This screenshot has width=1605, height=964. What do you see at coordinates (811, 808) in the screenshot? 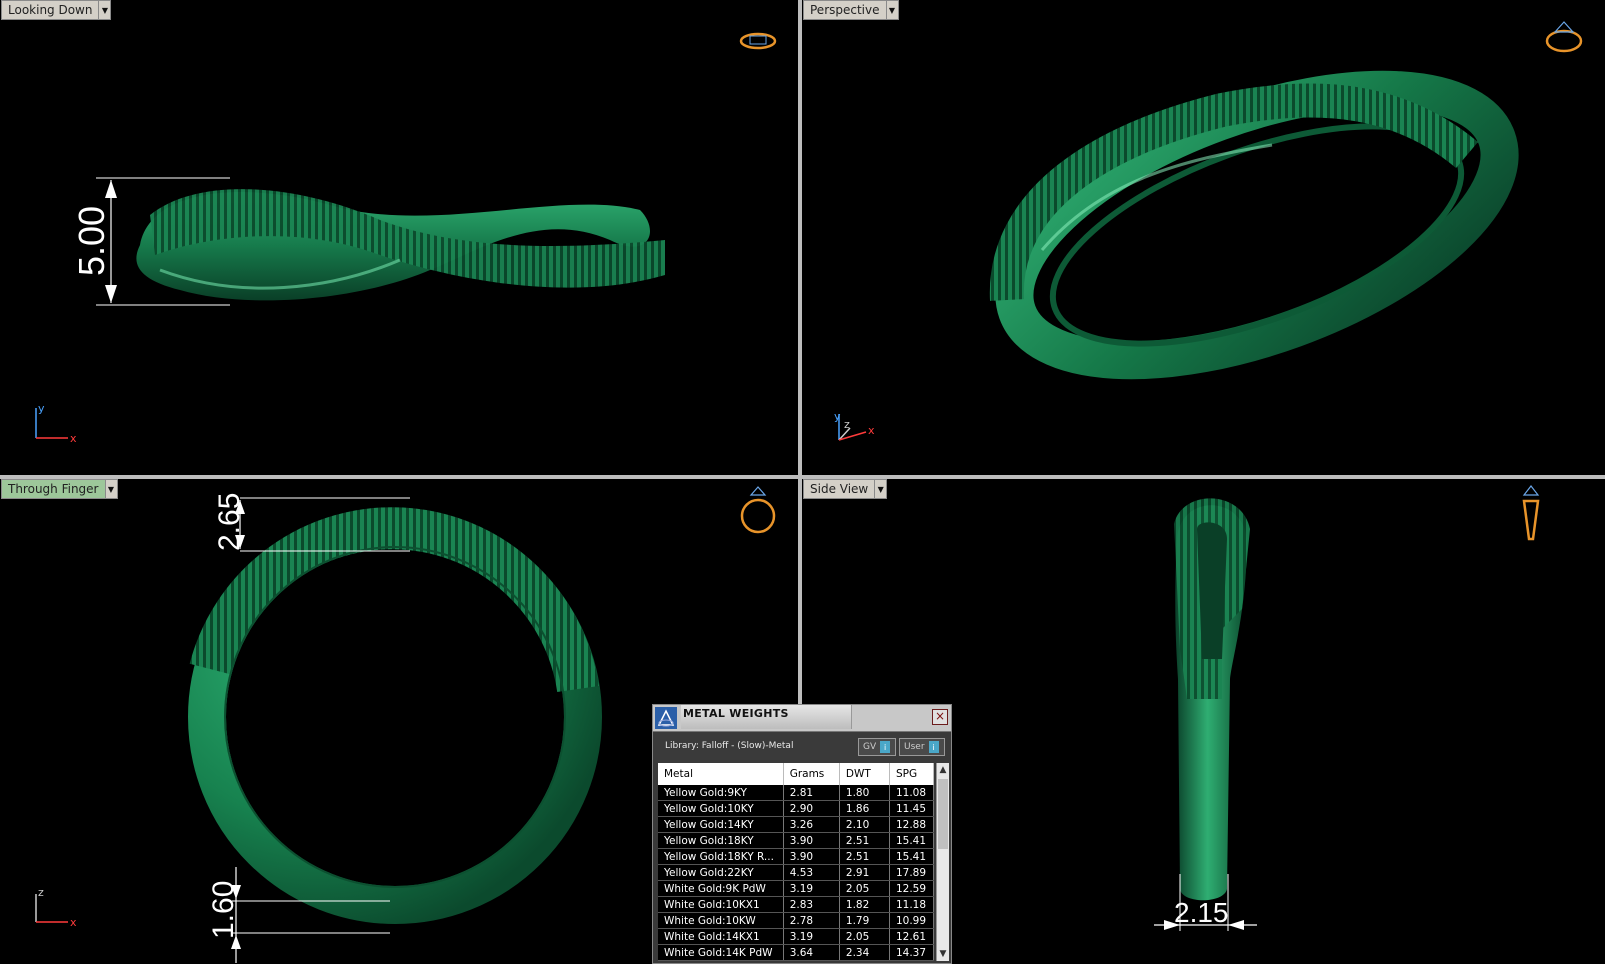
I see `grams-cell: 2.90` at bounding box center [811, 808].